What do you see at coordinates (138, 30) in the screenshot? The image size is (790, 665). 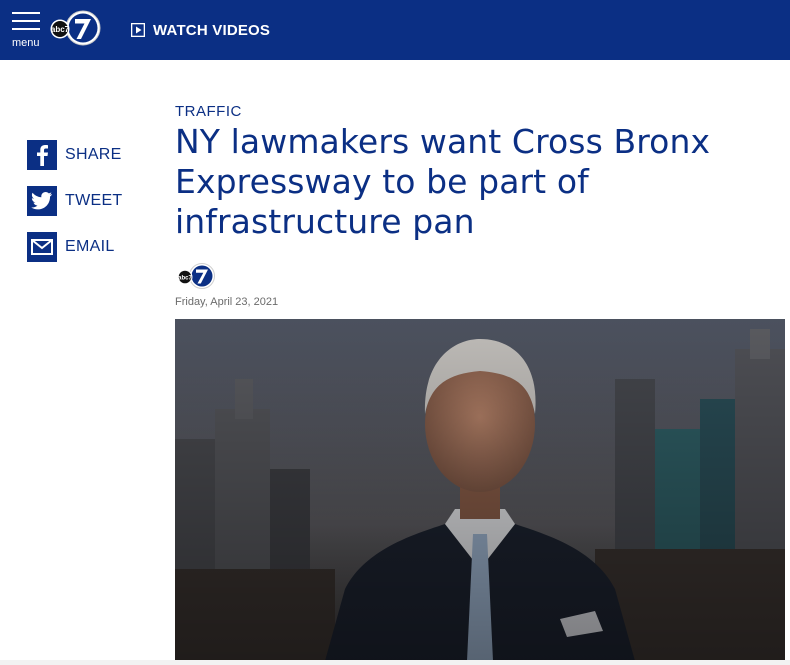 I see `play-icon` at bounding box center [138, 30].